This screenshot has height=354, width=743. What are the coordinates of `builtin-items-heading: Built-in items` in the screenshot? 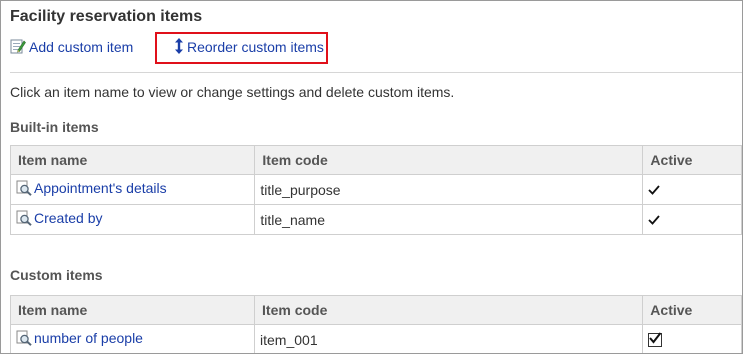 It's located at (54, 127).